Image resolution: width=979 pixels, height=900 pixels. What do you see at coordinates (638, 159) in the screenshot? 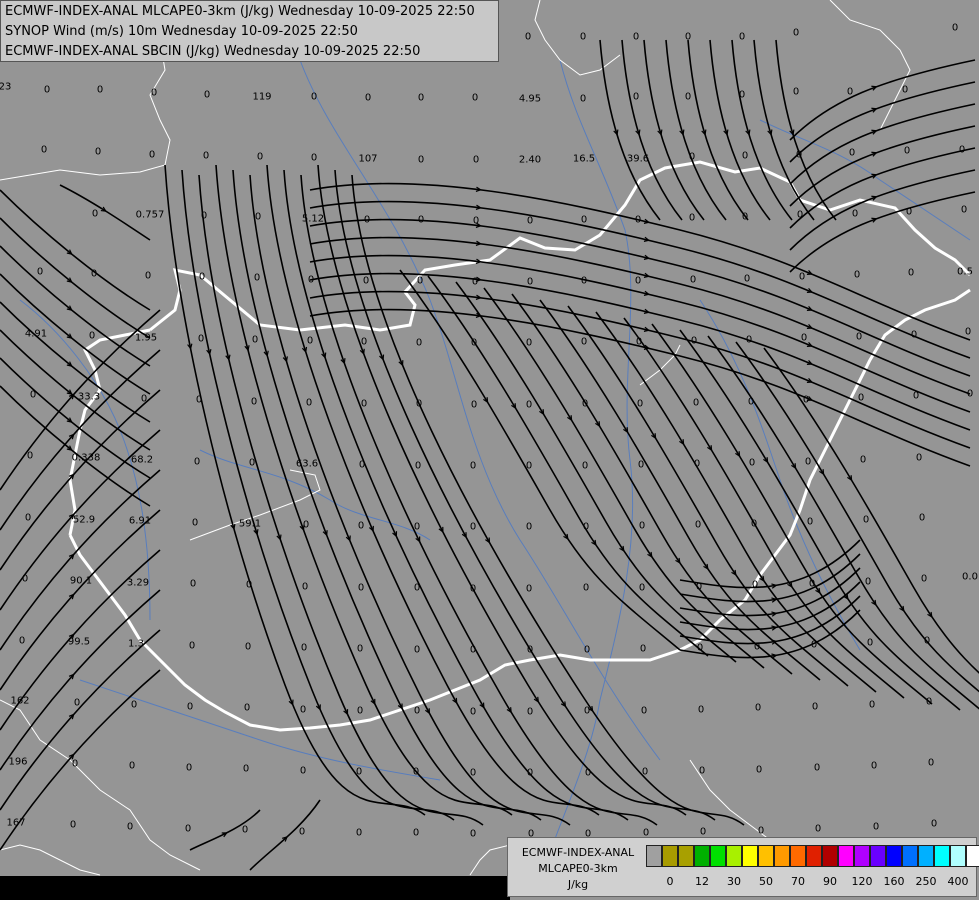
I see `grid-value: 39.6` at bounding box center [638, 159].